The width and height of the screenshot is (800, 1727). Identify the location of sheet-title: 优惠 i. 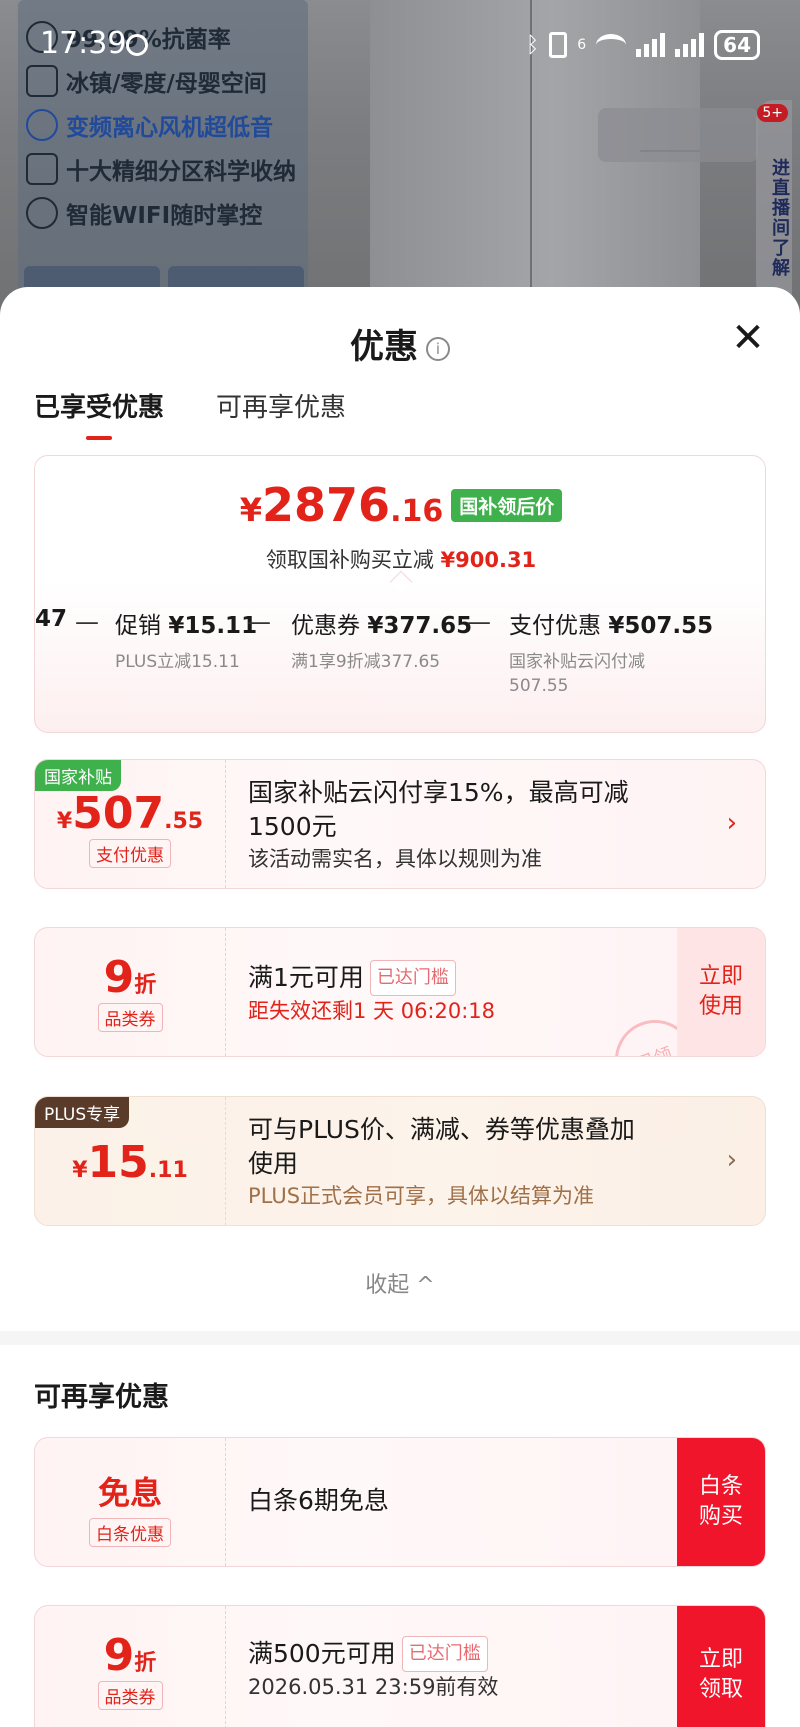
(400, 343).